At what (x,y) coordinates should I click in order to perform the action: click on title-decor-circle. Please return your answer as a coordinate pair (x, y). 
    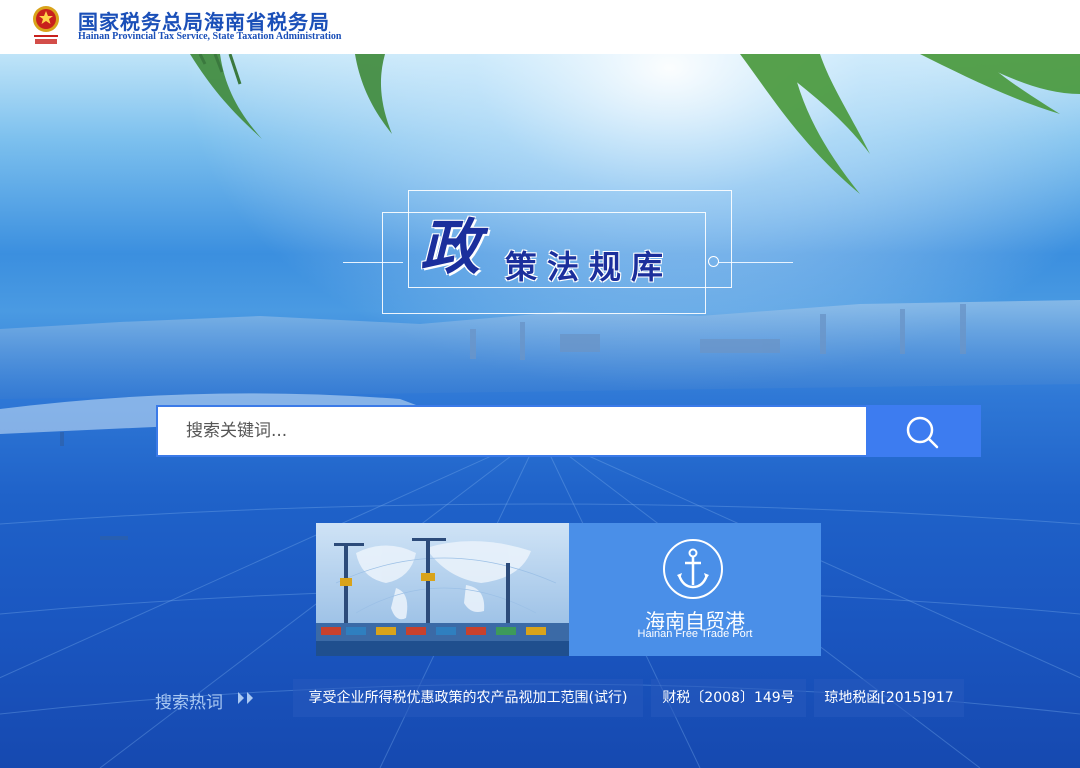
    Looking at the image, I should click on (713, 261).